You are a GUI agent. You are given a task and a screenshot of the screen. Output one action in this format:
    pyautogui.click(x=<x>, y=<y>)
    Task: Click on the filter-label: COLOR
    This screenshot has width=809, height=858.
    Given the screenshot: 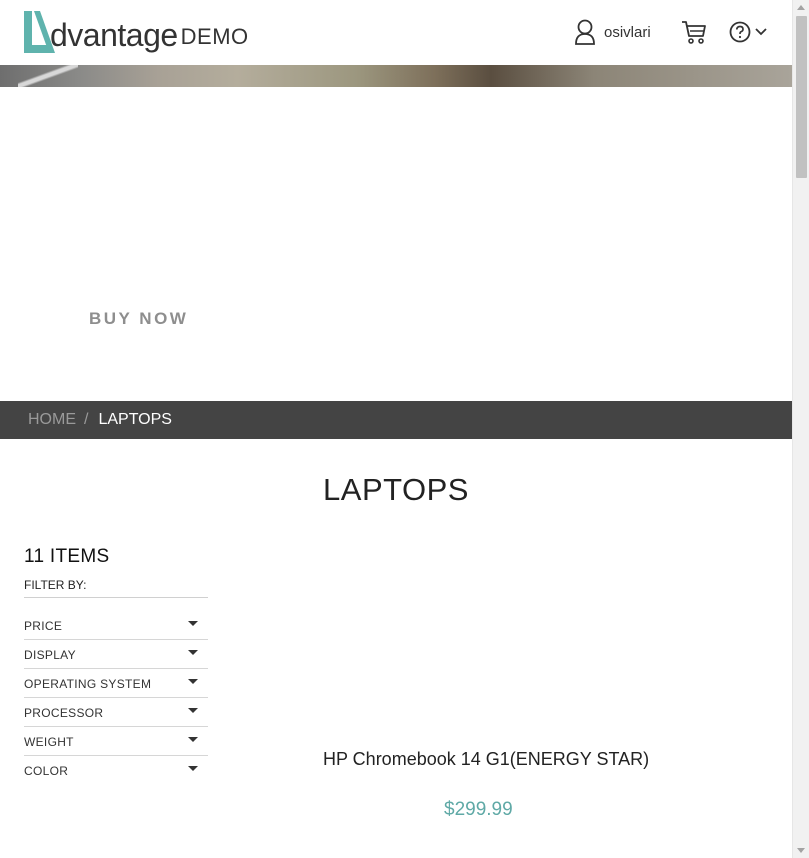 What is the action you would take?
    pyautogui.click(x=46, y=771)
    